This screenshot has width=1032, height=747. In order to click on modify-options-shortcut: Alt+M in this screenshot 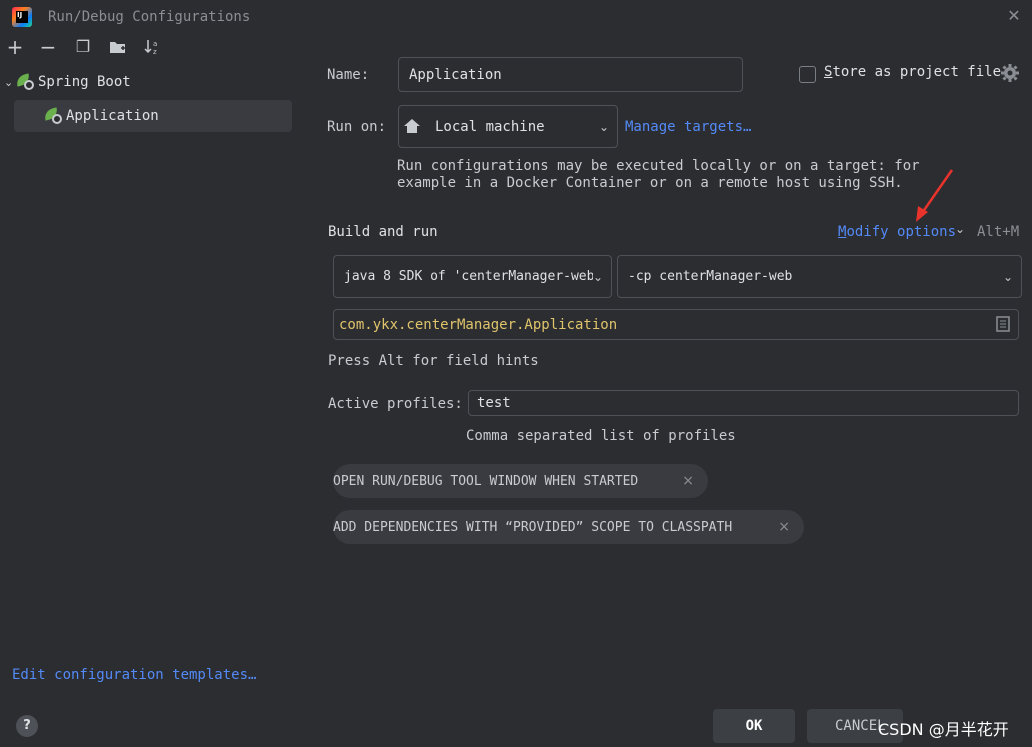, I will do `click(998, 232)`.